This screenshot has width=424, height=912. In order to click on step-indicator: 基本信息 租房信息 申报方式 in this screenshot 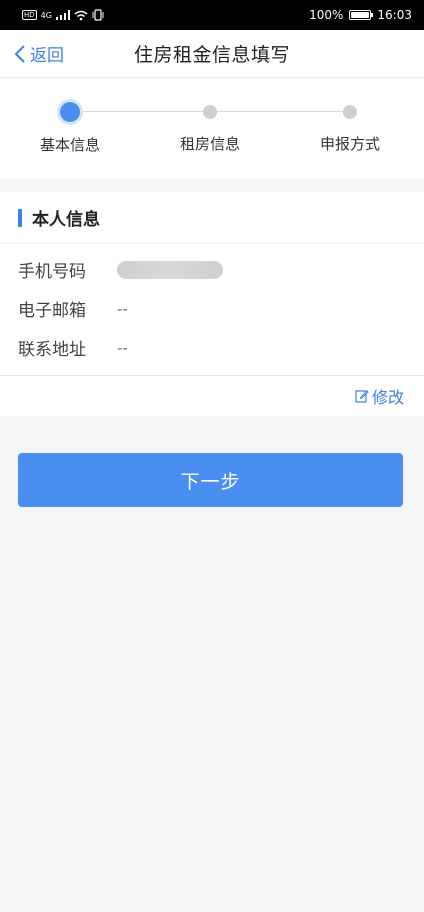, I will do `click(212, 129)`.